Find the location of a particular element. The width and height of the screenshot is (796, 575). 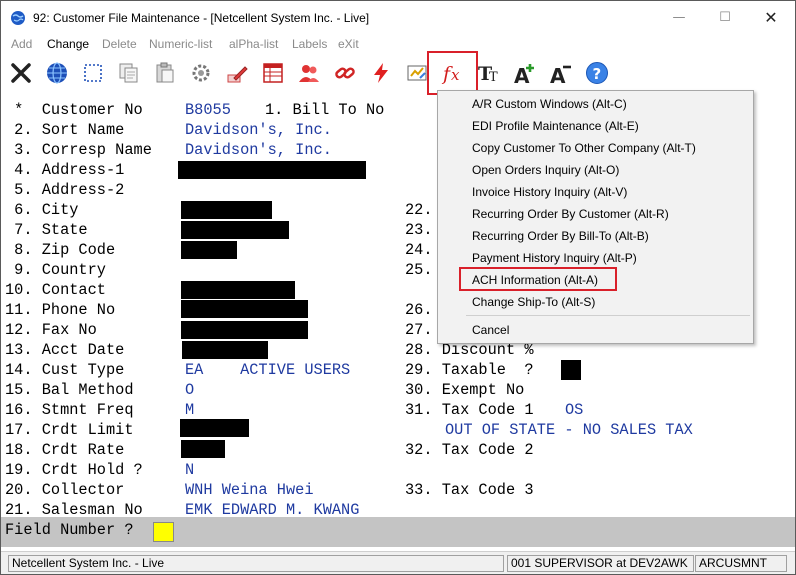

exit-icon is located at coordinates (21, 72).